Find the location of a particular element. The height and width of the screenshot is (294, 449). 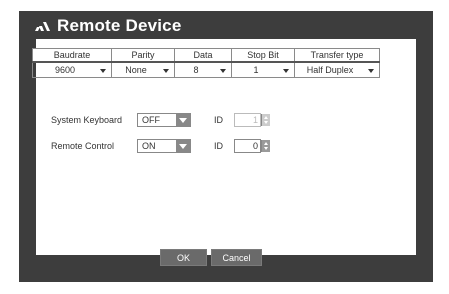

remote-control-dropdown: ON is located at coordinates (164, 146).